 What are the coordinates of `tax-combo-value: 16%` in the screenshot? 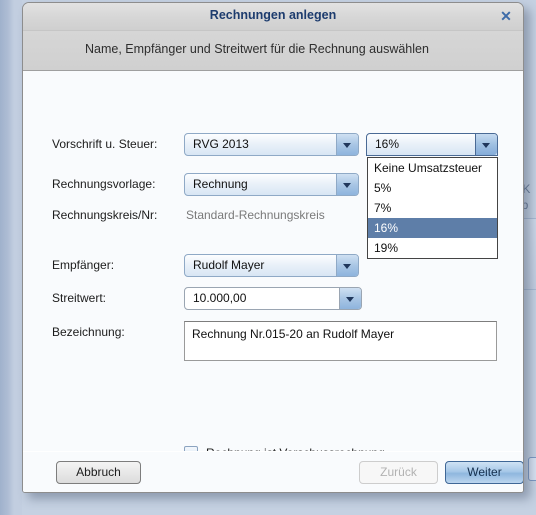 It's located at (387, 144).